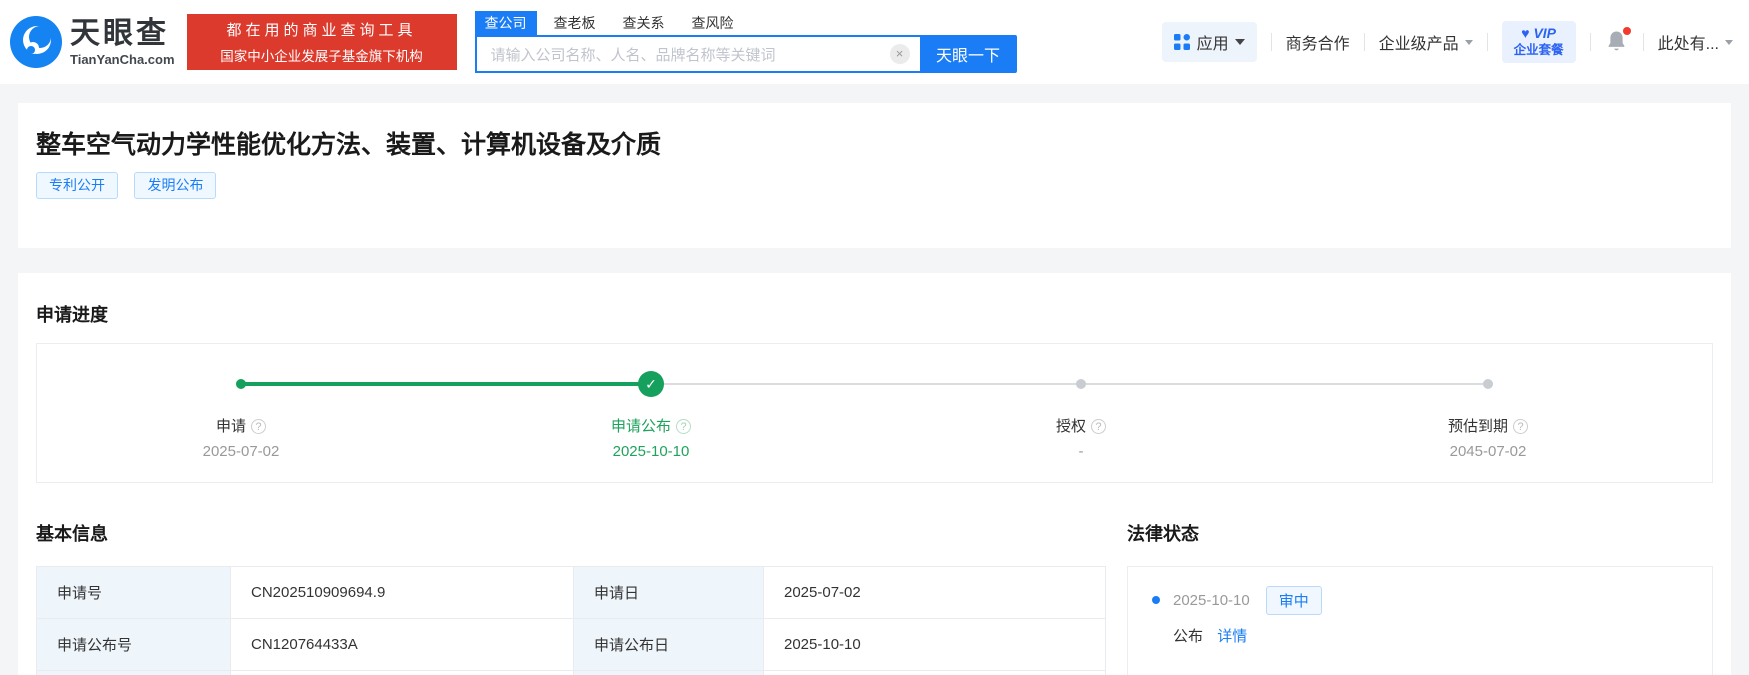 Image resolution: width=1749 pixels, height=675 pixels. Describe the element at coordinates (668, 644) in the screenshot. I see `cell-label: 申请公布日` at that location.